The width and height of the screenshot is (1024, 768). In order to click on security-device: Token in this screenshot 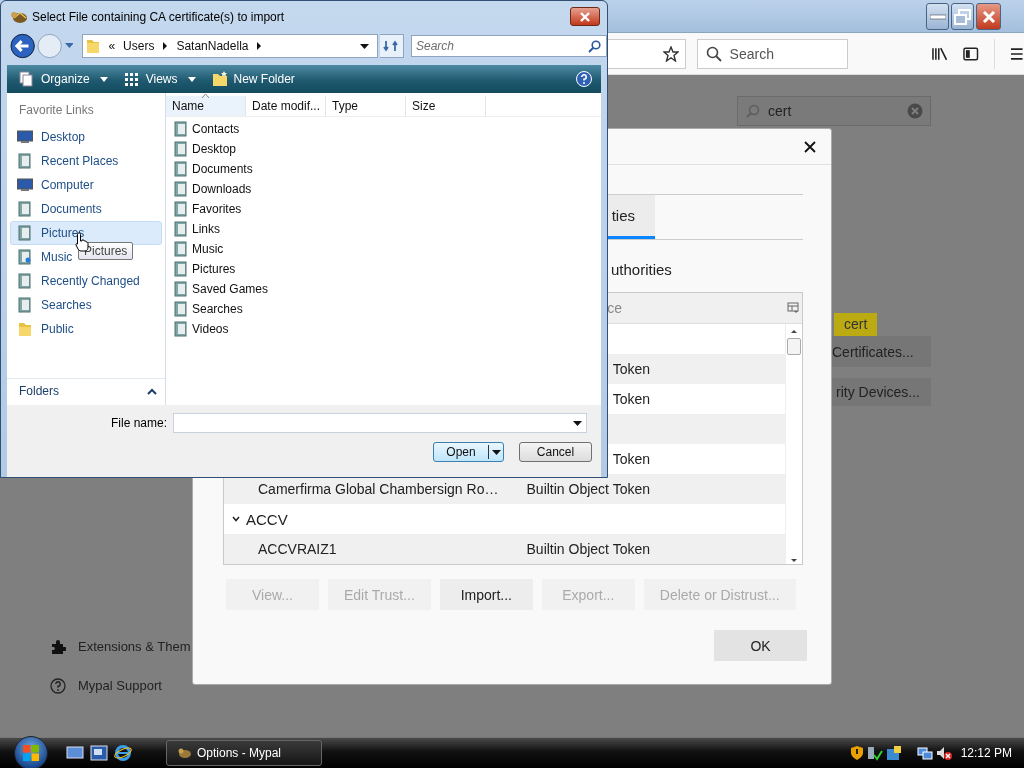, I will do `click(631, 399)`.